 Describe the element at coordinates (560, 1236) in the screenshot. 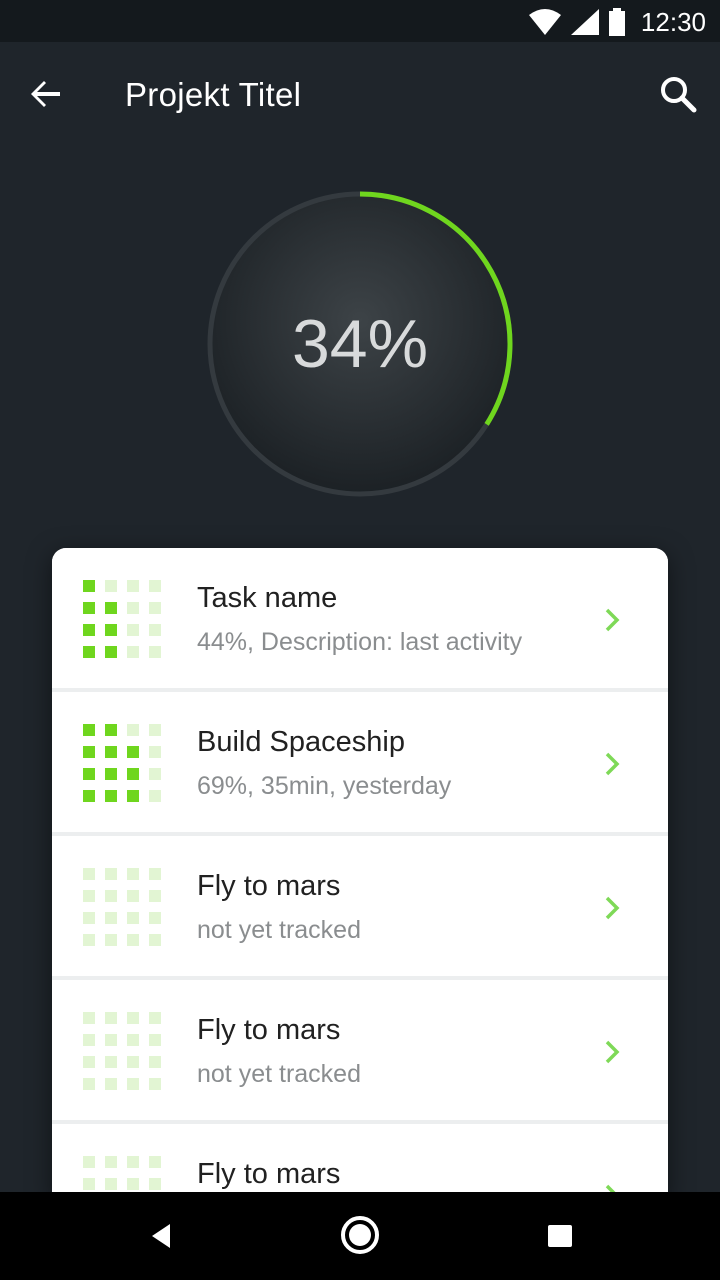

I see `nav-recents-icon` at that location.